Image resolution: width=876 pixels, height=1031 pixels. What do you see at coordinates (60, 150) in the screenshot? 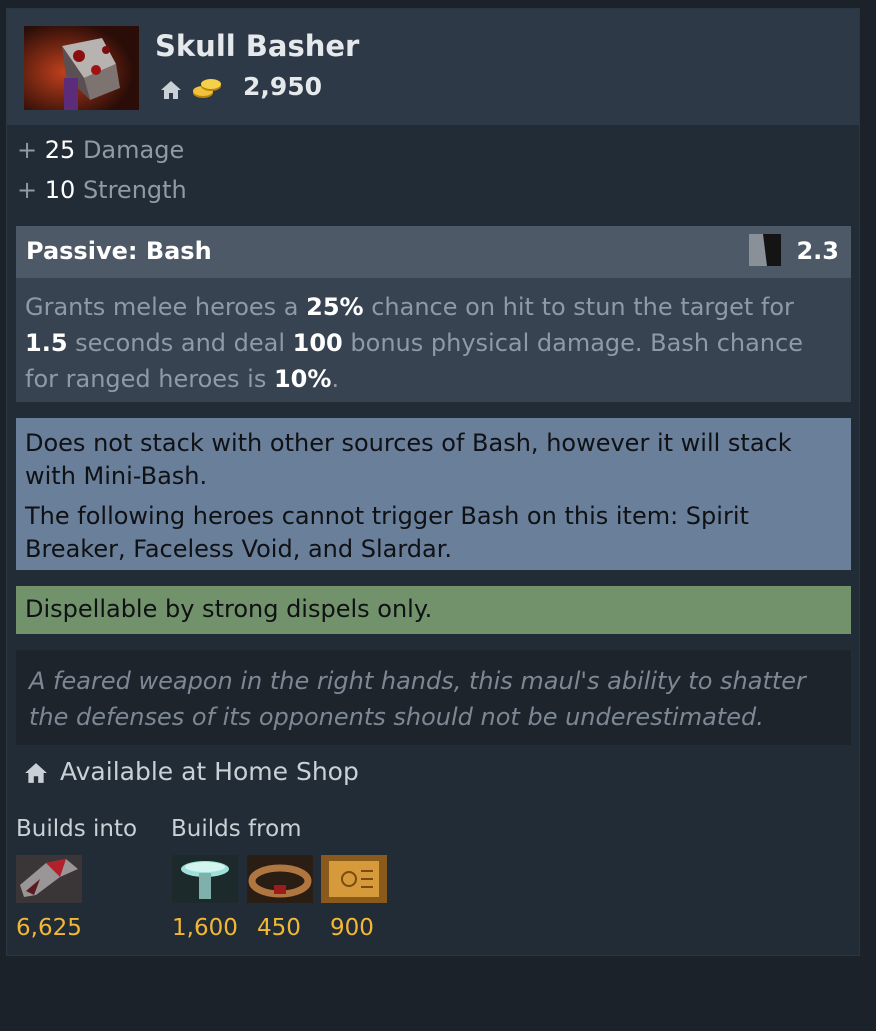
I see `stat-value: 25` at bounding box center [60, 150].